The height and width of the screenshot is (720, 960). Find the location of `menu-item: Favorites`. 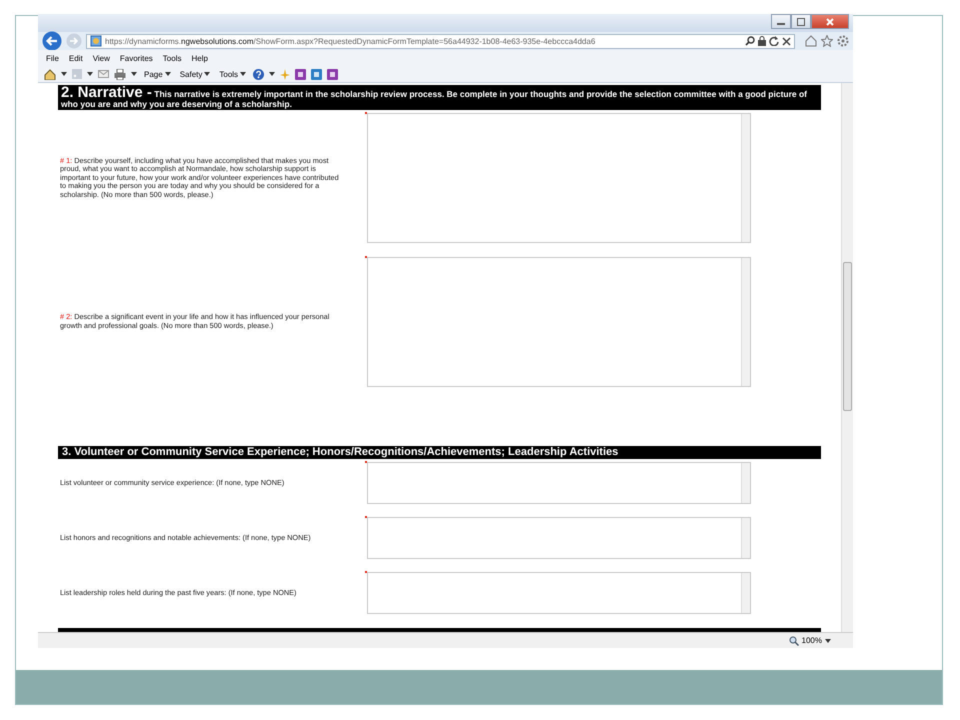

menu-item: Favorites is located at coordinates (136, 58).